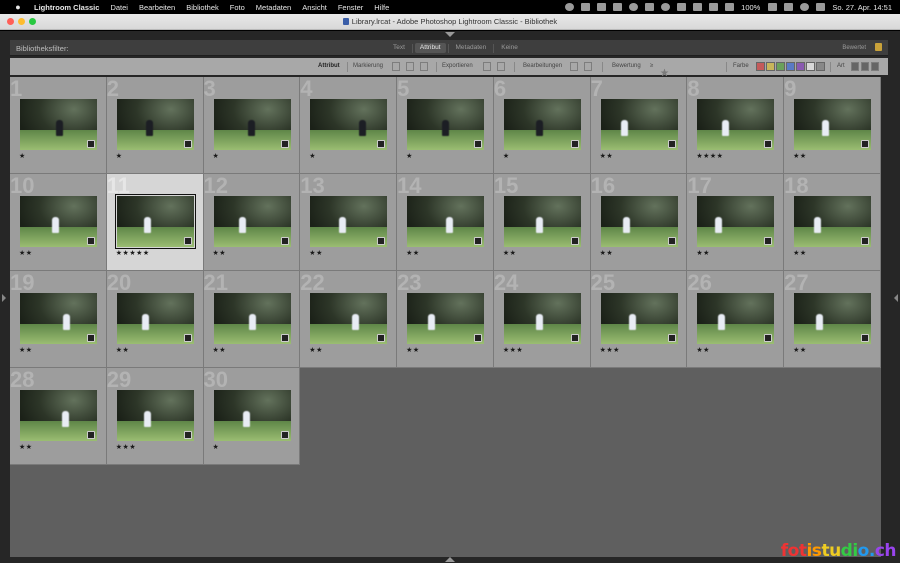  Describe the element at coordinates (634, 7) in the screenshot. I see `wifi-icon` at that location.